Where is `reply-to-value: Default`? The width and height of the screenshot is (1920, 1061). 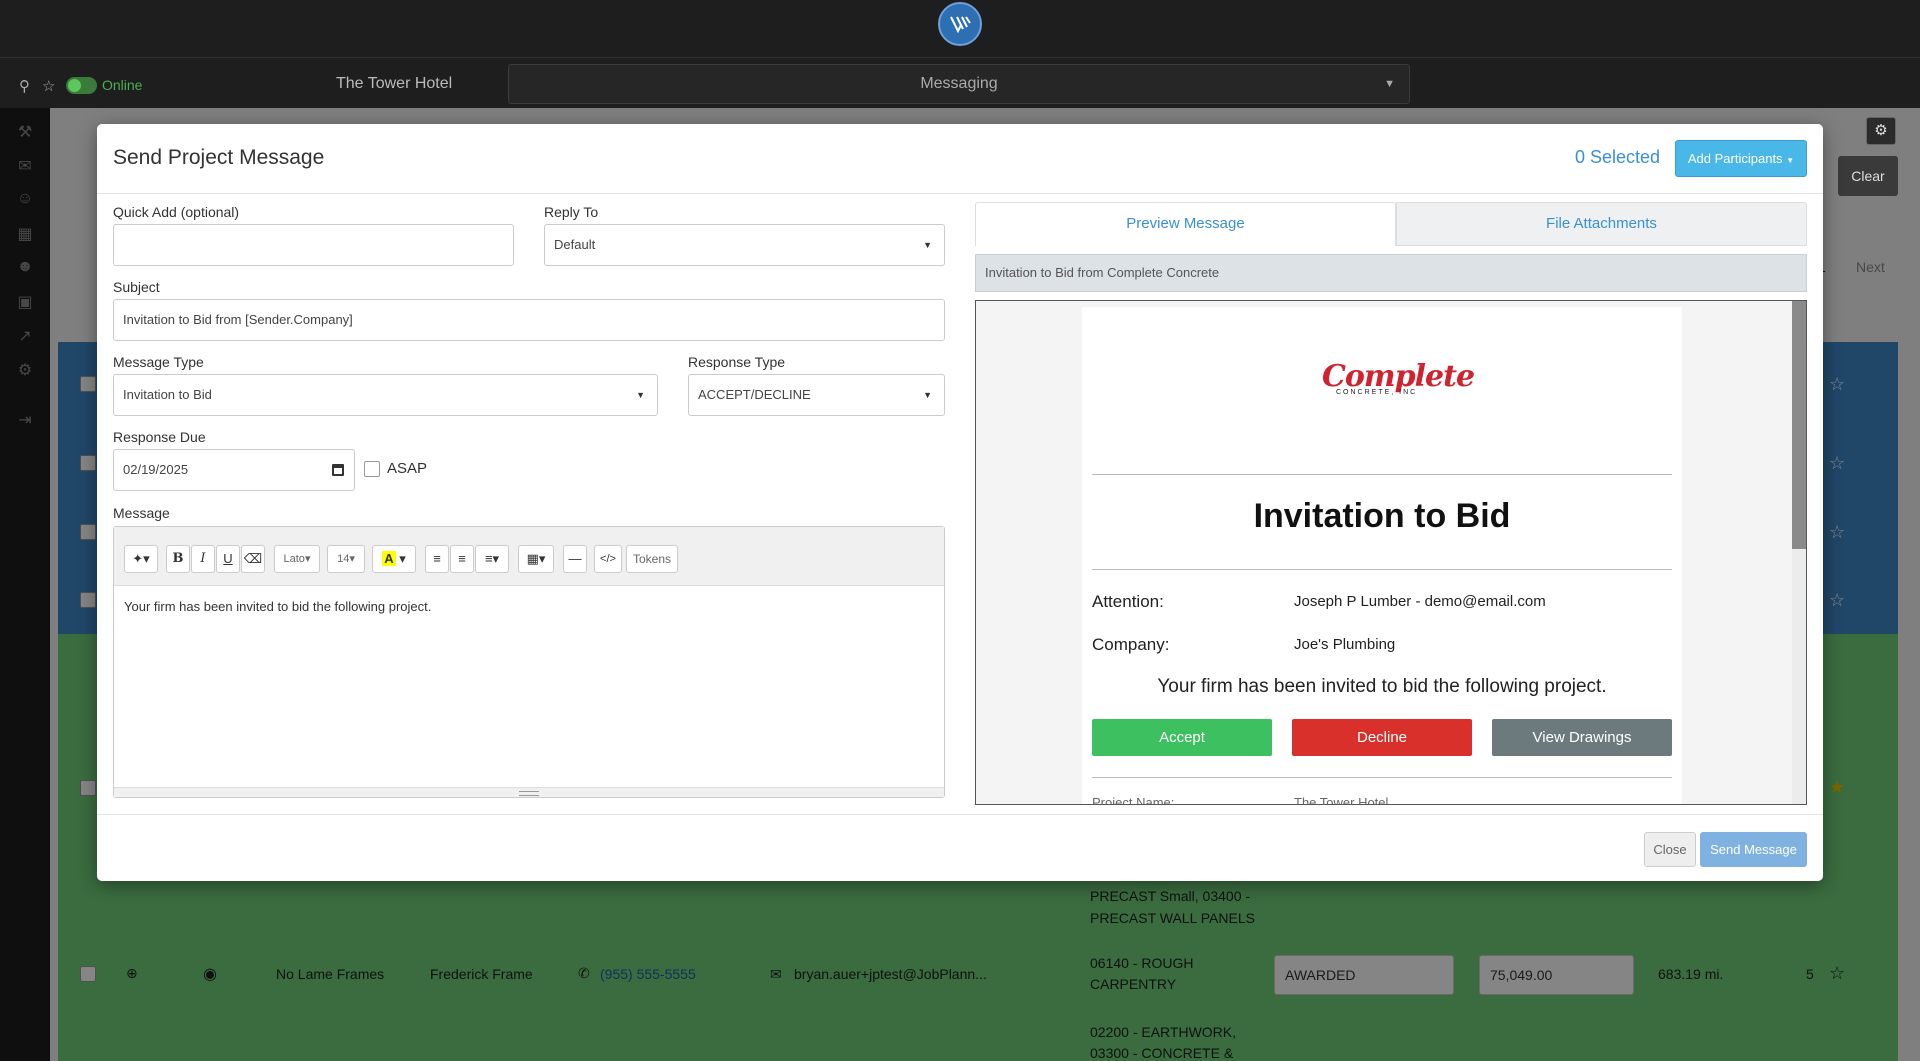 reply-to-value: Default is located at coordinates (575, 244).